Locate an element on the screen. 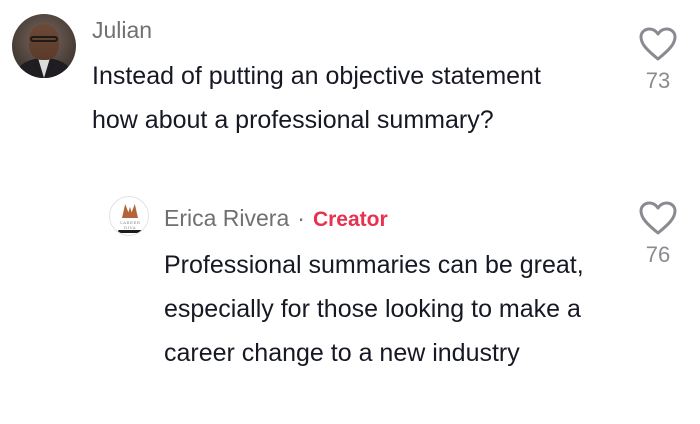 The height and width of the screenshot is (424, 700). reply-username: Erica Rivera is located at coordinates (226, 218).